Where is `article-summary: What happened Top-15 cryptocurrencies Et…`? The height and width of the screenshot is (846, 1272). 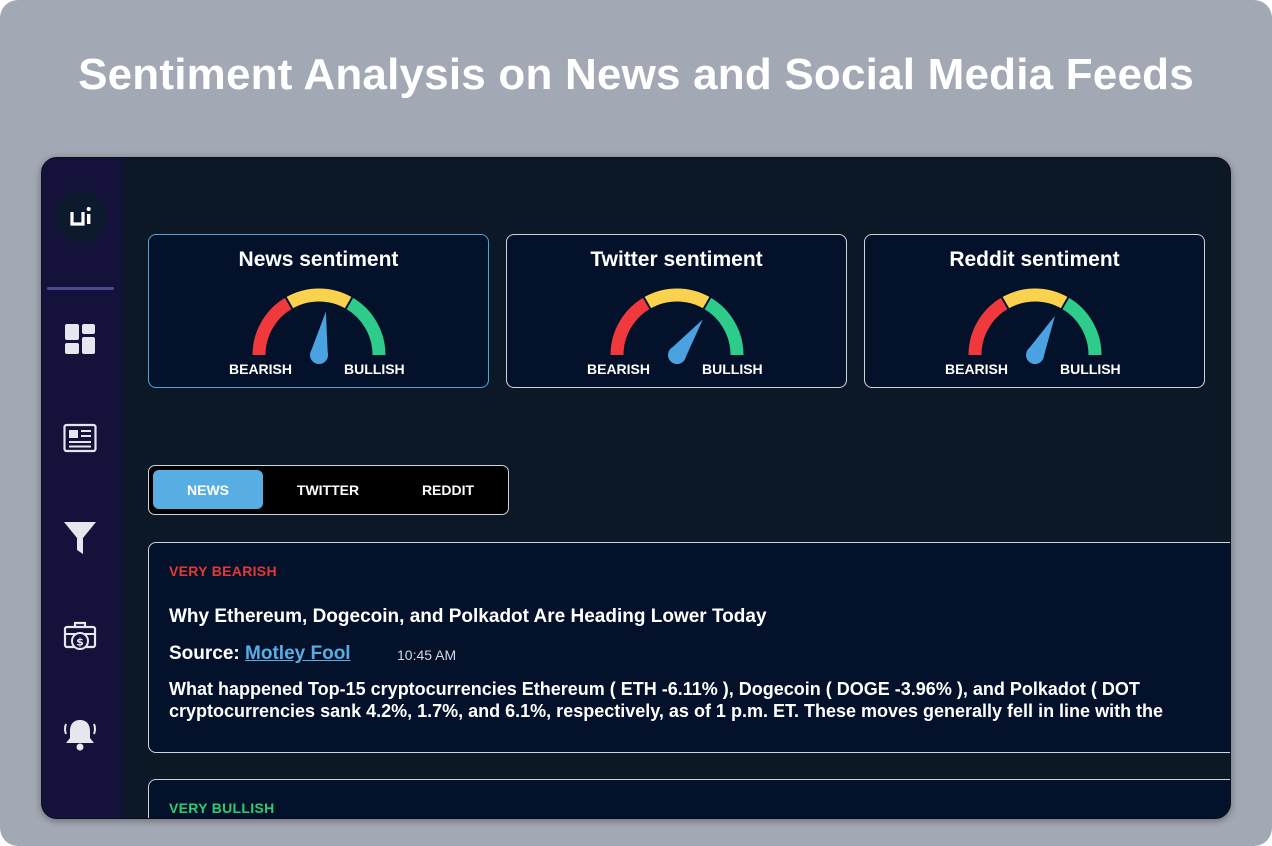 article-summary: What happened Top-15 cryptocurrencies Et… is located at coordinates (699, 700).